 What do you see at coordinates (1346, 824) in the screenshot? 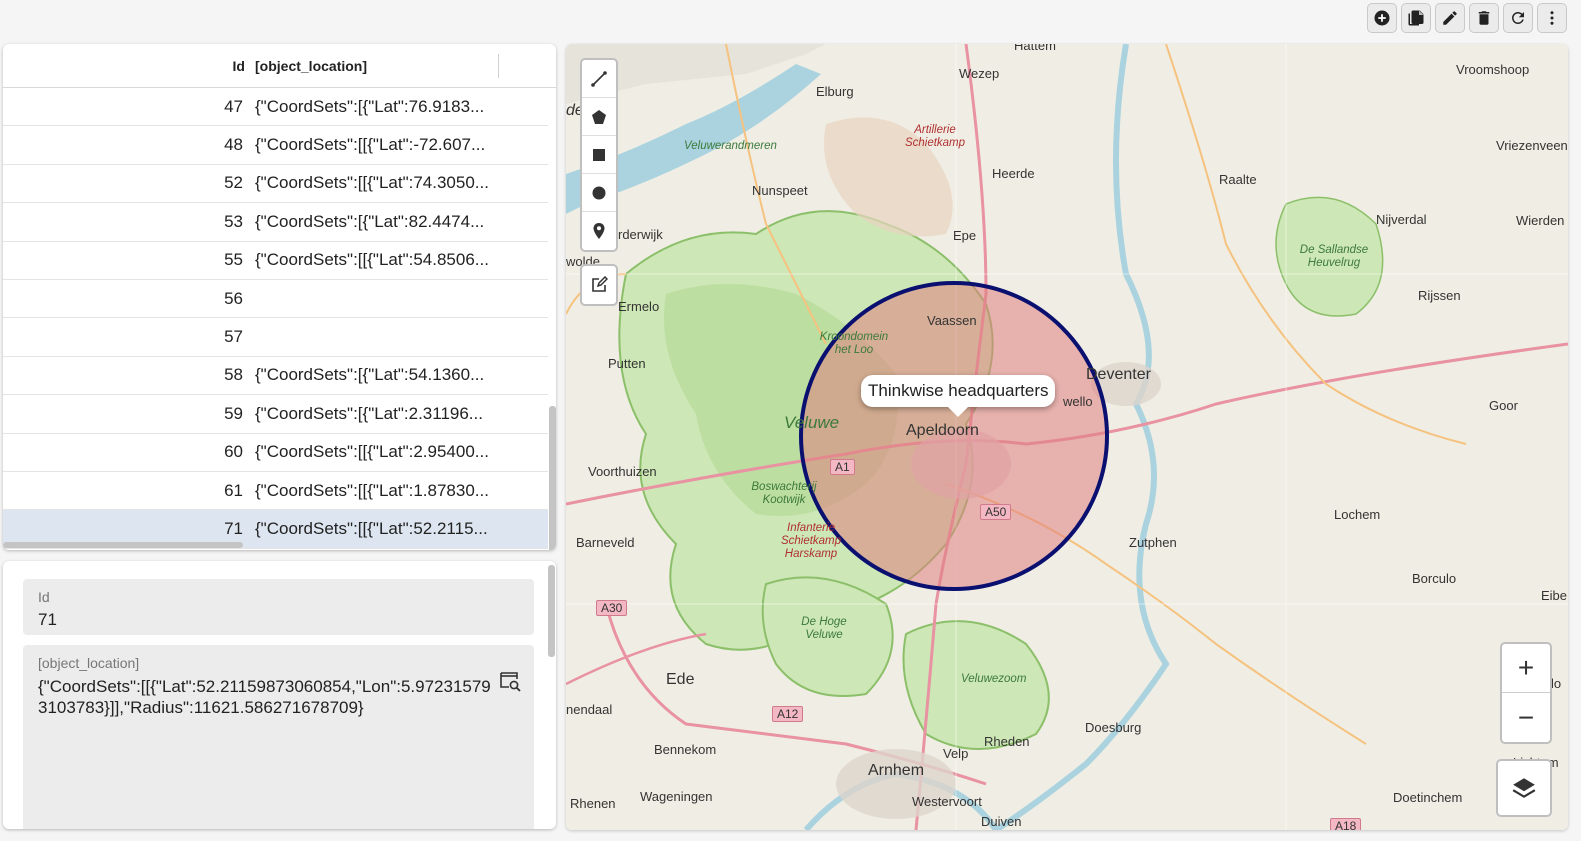
I see `road-shield: A18` at bounding box center [1346, 824].